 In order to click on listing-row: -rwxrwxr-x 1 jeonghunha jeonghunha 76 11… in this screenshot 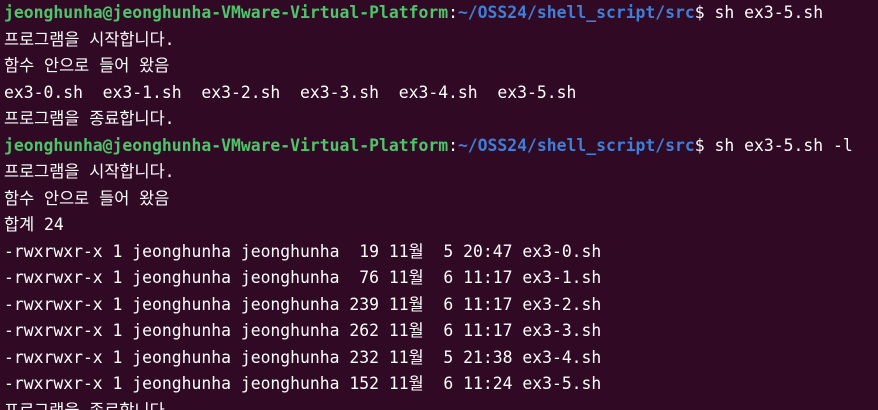, I will do `click(303, 277)`.